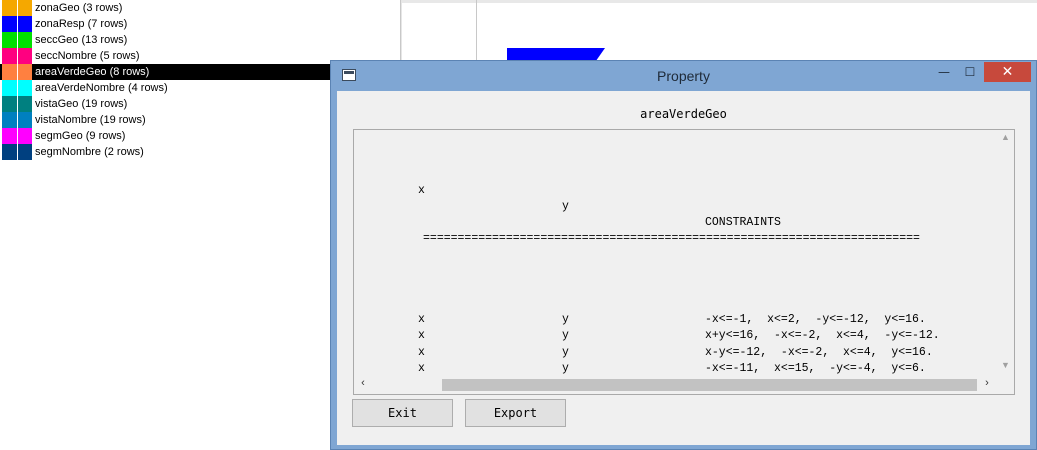  Describe the element at coordinates (683, 76) in the screenshot. I see `dialog-titlebar: Property — ☐ ✕` at that location.